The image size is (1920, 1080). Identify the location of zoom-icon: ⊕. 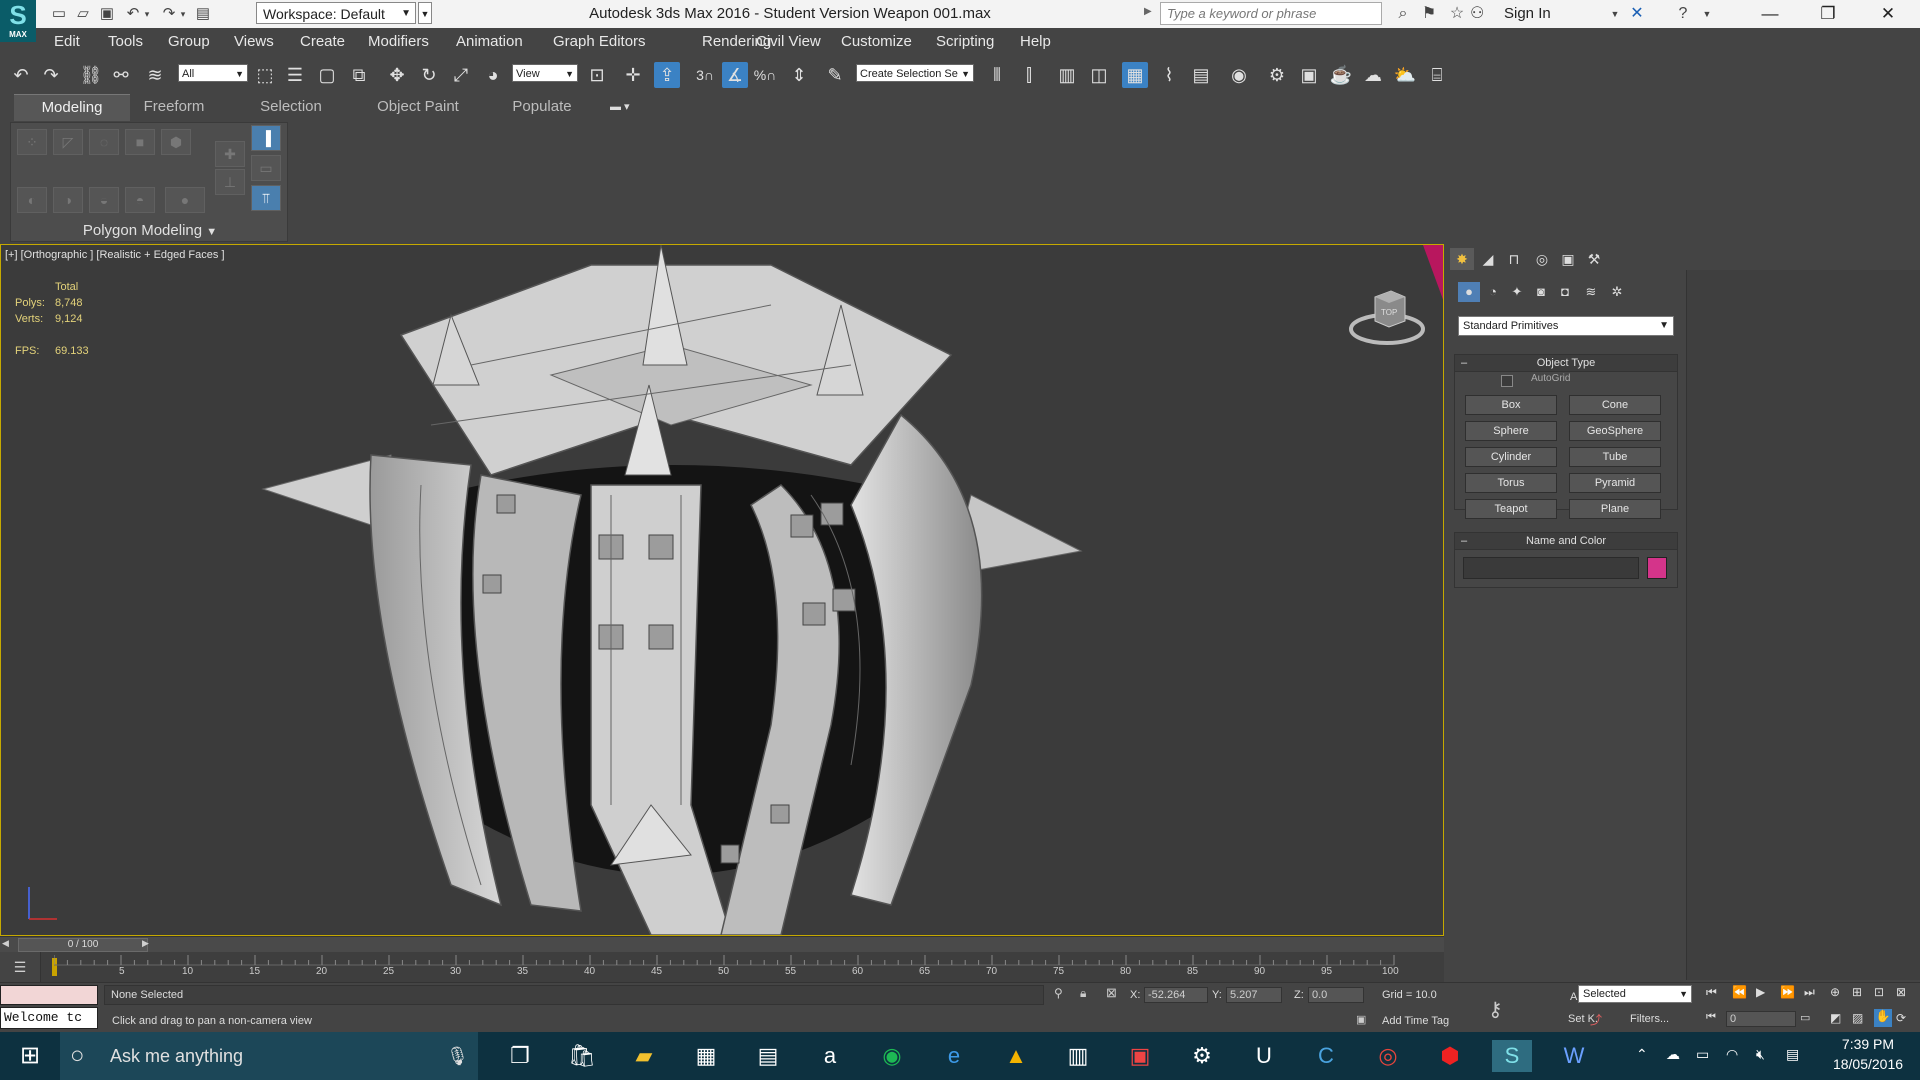
(1835, 992).